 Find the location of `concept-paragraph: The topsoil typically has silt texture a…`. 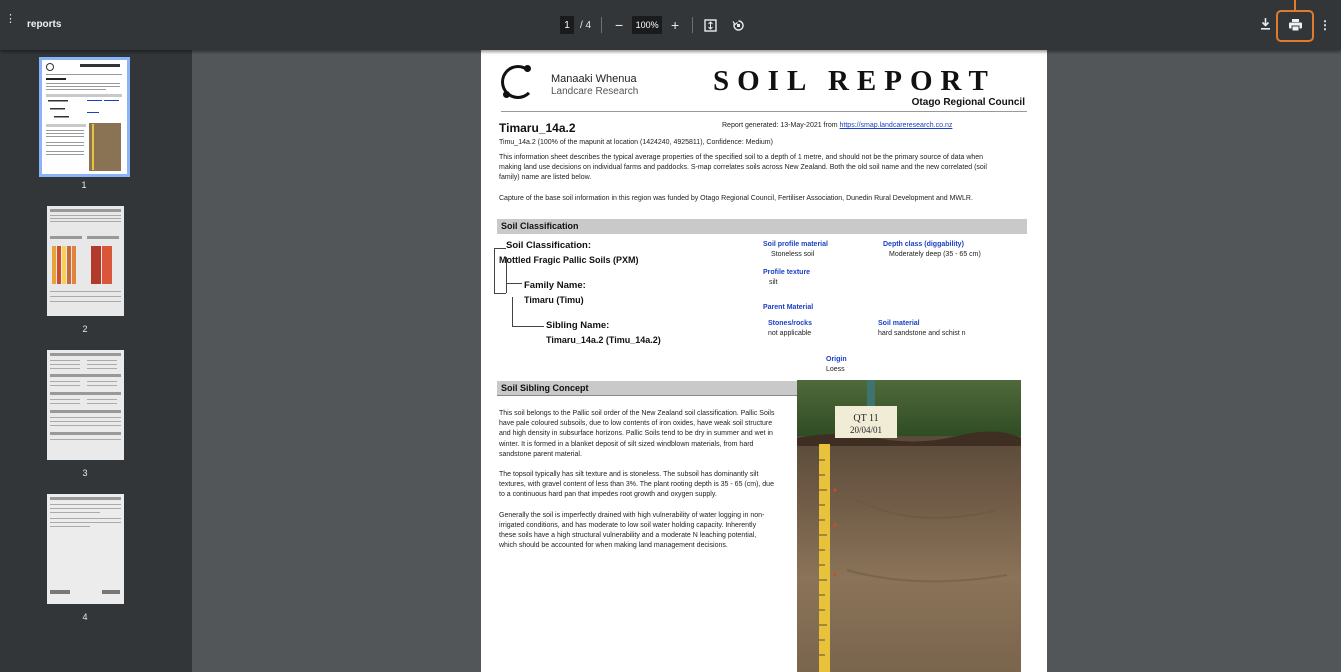

concept-paragraph: The topsoil typically has silt texture a… is located at coordinates (636, 485).